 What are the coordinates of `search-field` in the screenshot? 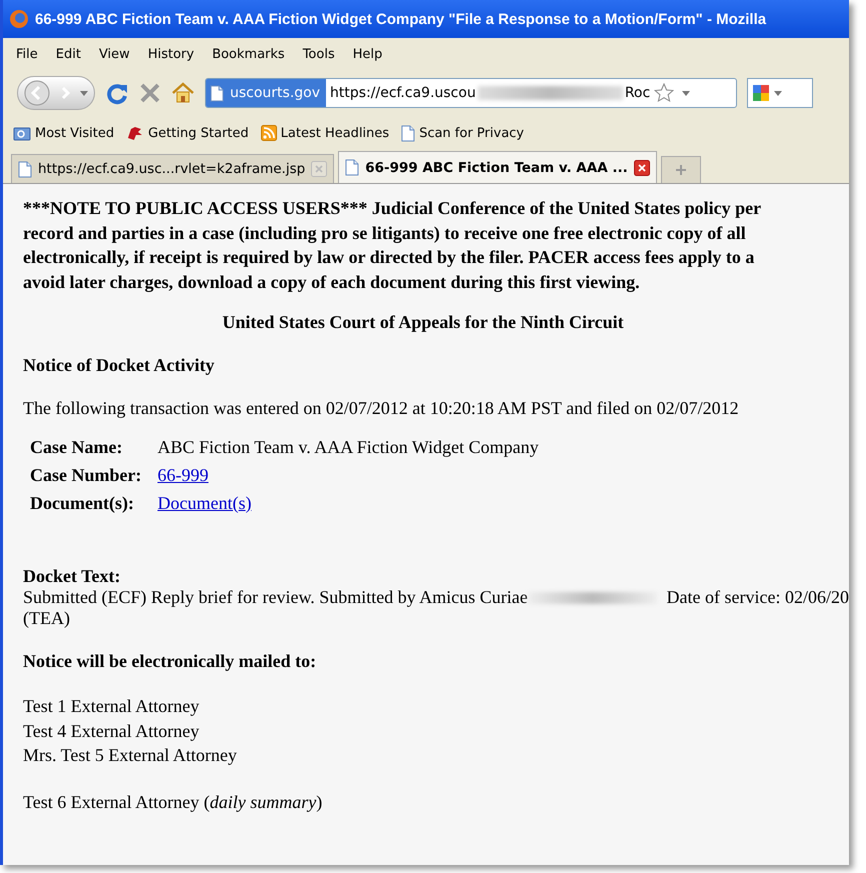 It's located at (780, 93).